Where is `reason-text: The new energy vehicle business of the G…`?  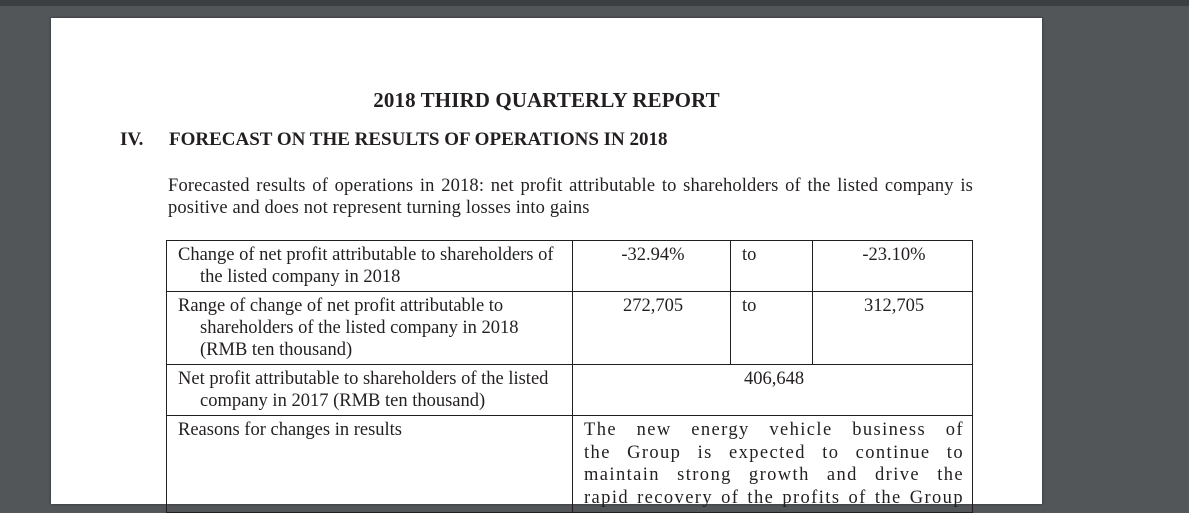 reason-text: The new energy vehicle business of the G… is located at coordinates (772, 464).